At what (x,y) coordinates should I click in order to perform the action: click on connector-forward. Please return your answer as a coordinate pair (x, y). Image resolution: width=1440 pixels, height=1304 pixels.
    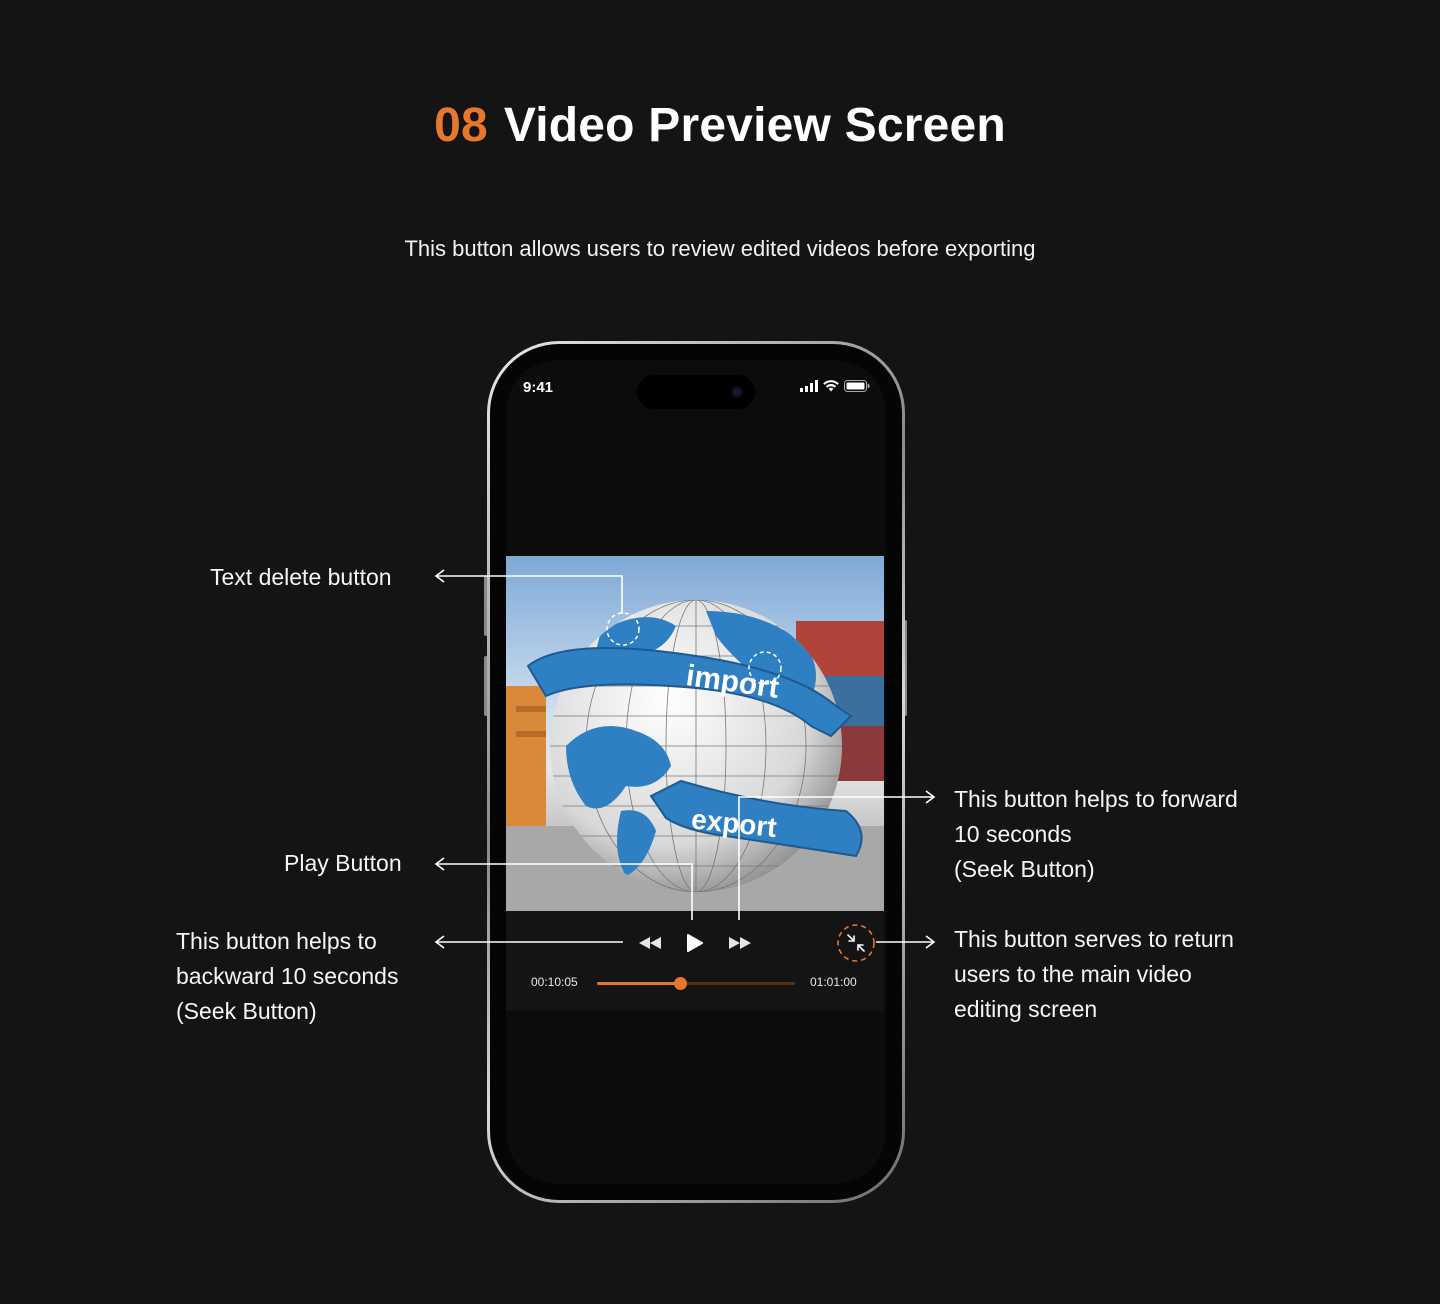
    Looking at the image, I should click on (836, 858).